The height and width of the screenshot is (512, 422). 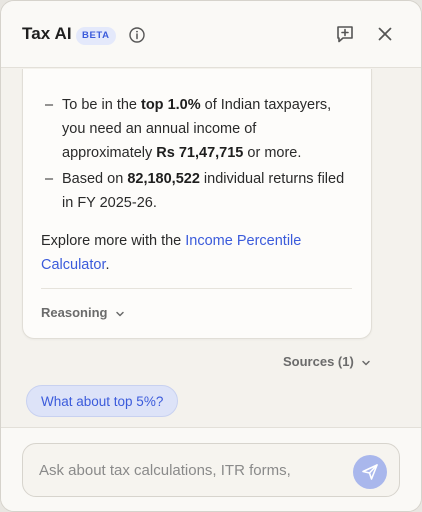 I want to click on close-icon, so click(x=385, y=34).